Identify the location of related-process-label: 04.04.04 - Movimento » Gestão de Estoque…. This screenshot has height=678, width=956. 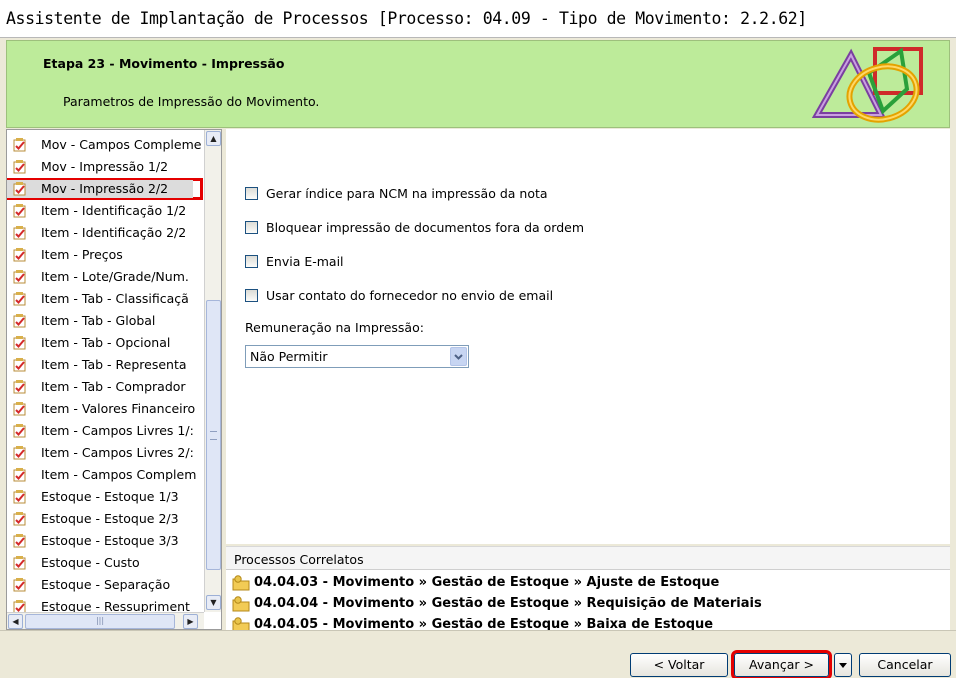
(508, 603).